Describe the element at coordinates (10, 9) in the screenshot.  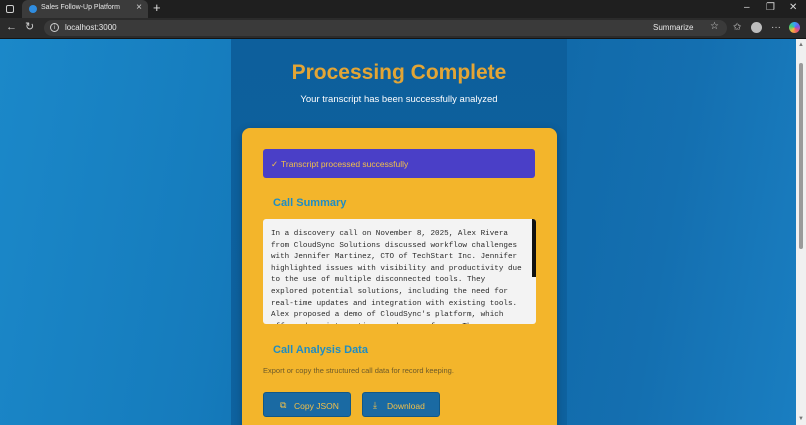
I see `window-menu-icon` at that location.